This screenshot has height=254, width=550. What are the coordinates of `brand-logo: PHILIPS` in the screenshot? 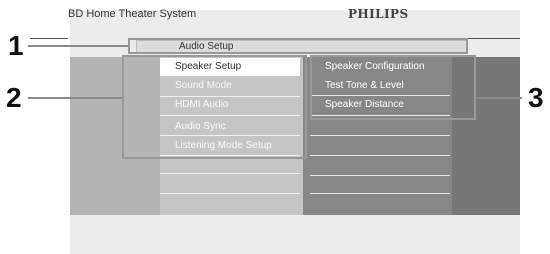 It's located at (378, 14).